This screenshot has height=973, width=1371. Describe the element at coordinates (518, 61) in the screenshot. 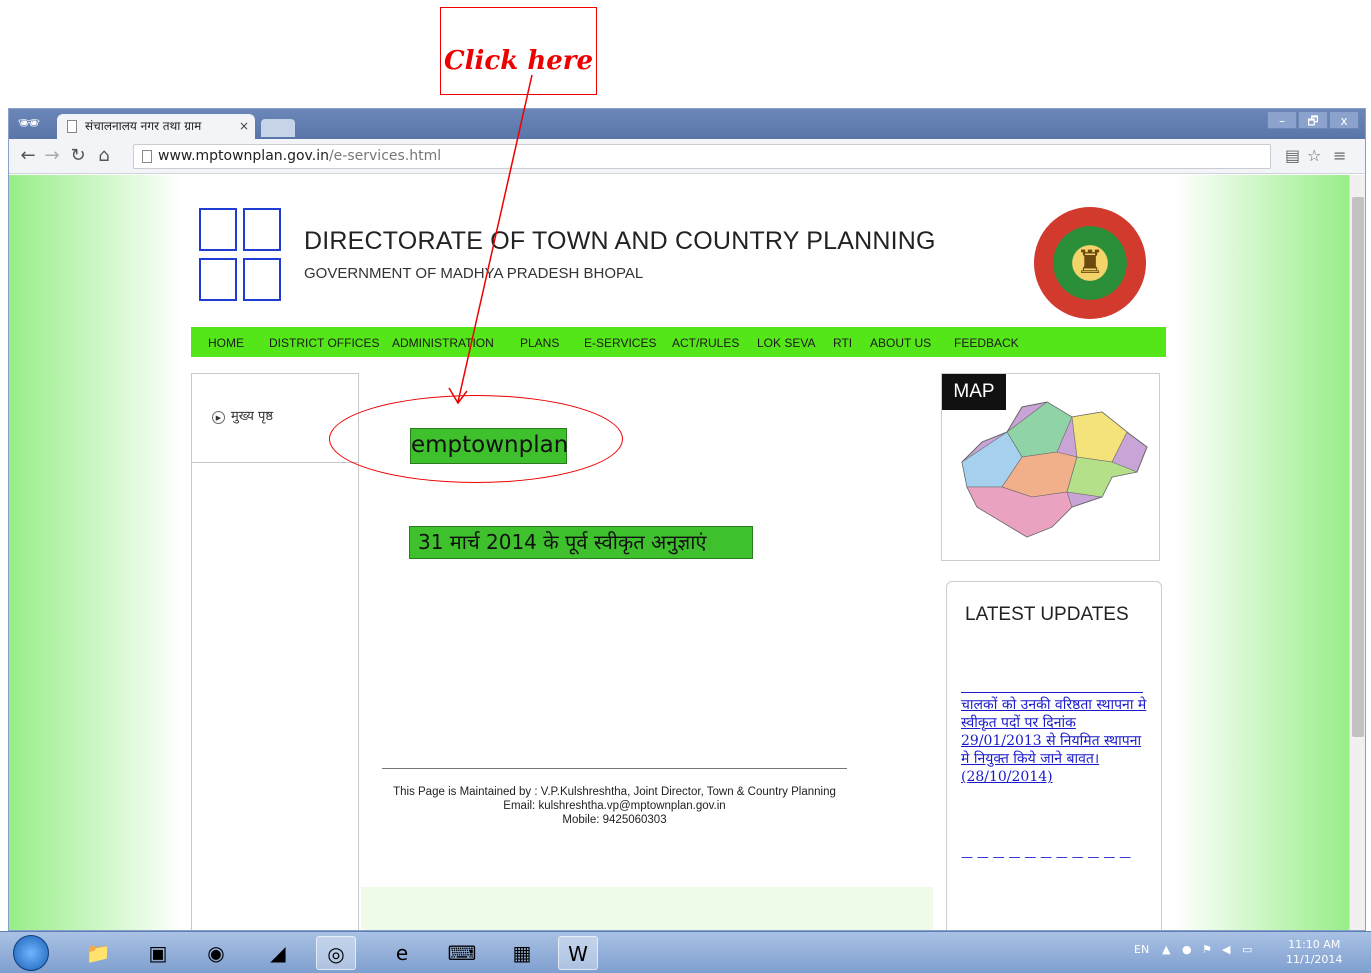

I see `callout-text: Click here` at that location.